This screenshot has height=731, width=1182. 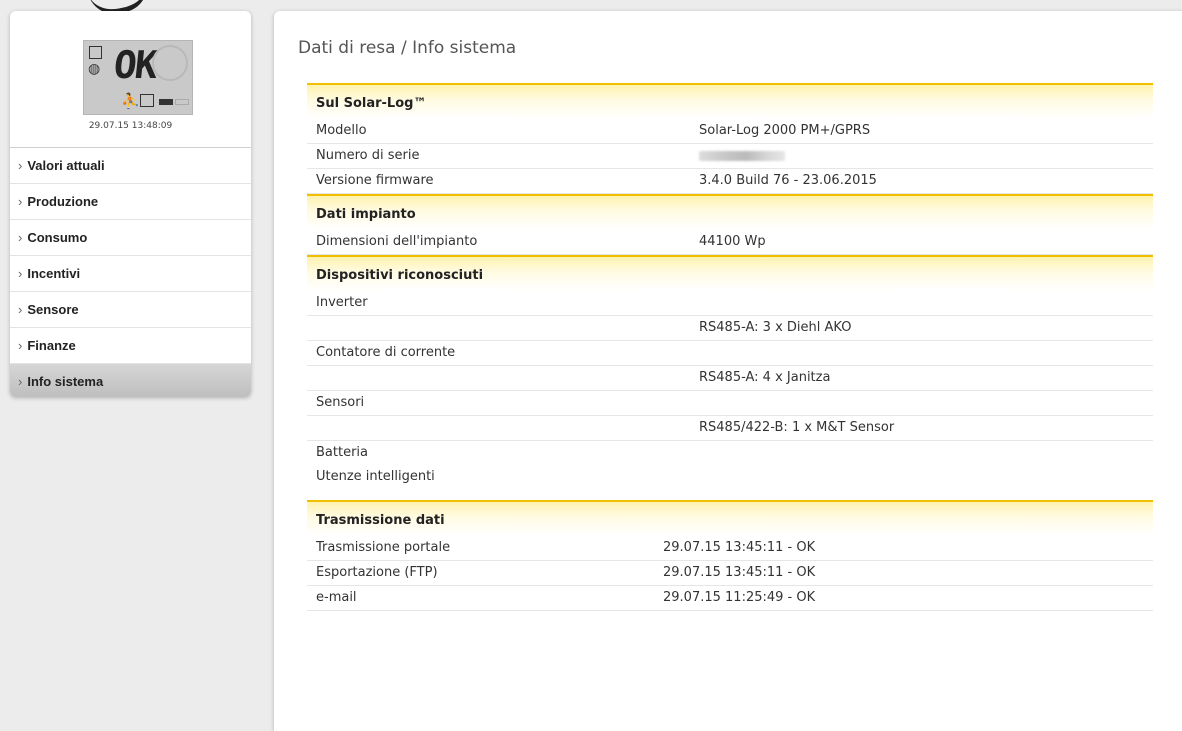 I want to click on sidebar-item-consumo: › Consumo, so click(x=130, y=238).